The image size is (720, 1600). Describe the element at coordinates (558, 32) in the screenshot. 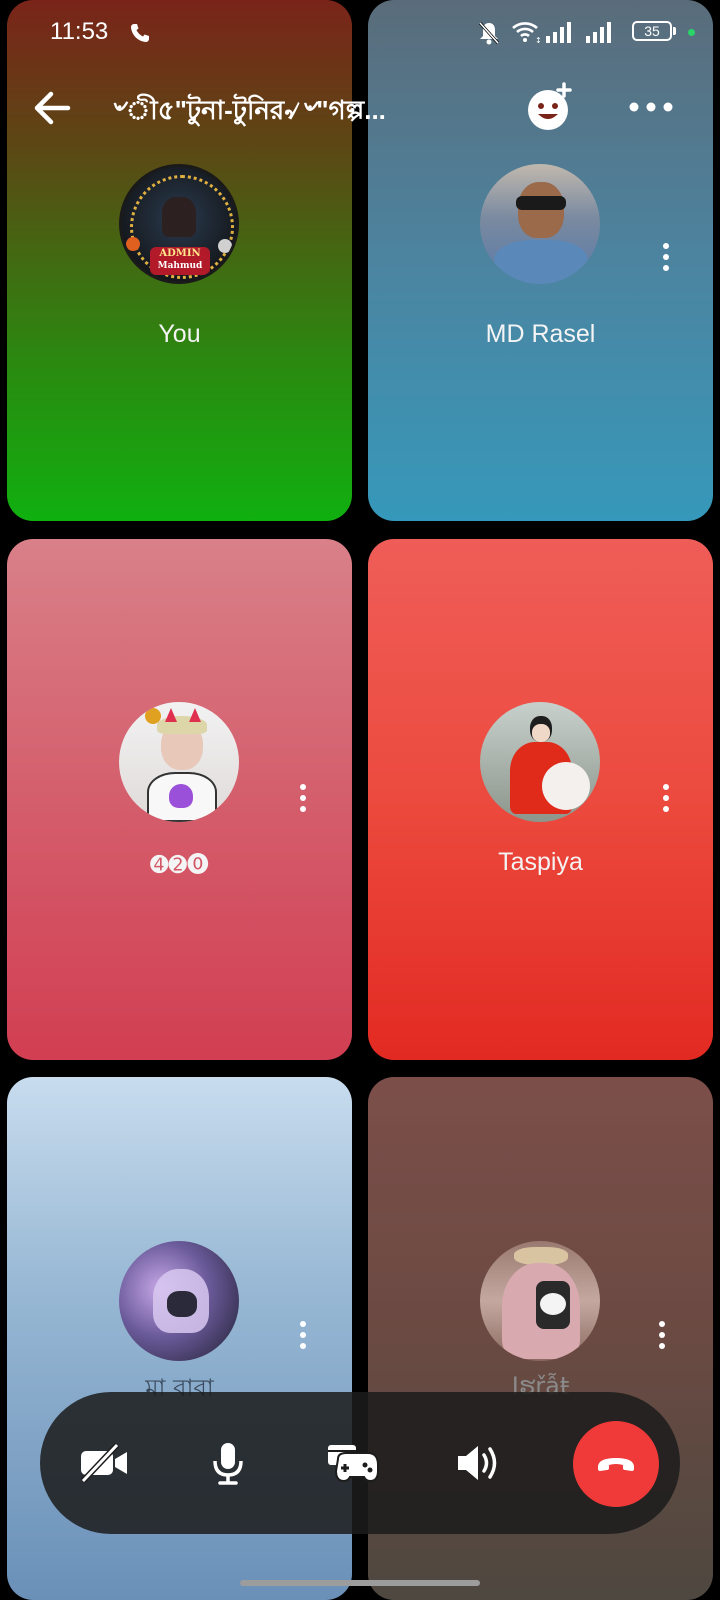

I see `signal-1-icon` at that location.